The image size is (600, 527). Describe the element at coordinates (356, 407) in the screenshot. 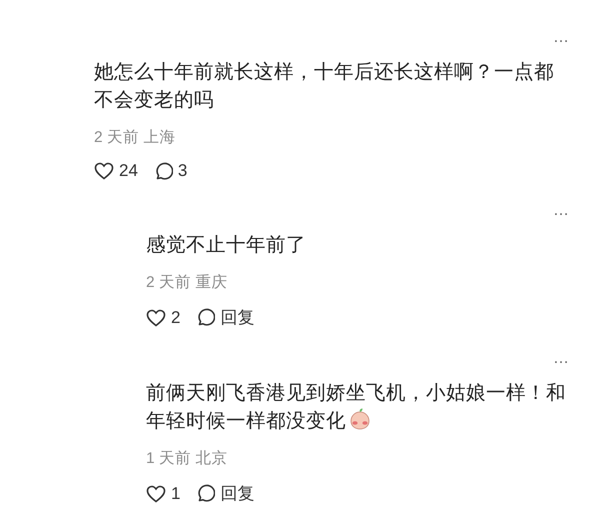

I see `comment-text: 前俩天刚飞香港见到娇坐飞机，小姑娘一样！和年轻时候一样都没变化` at that location.